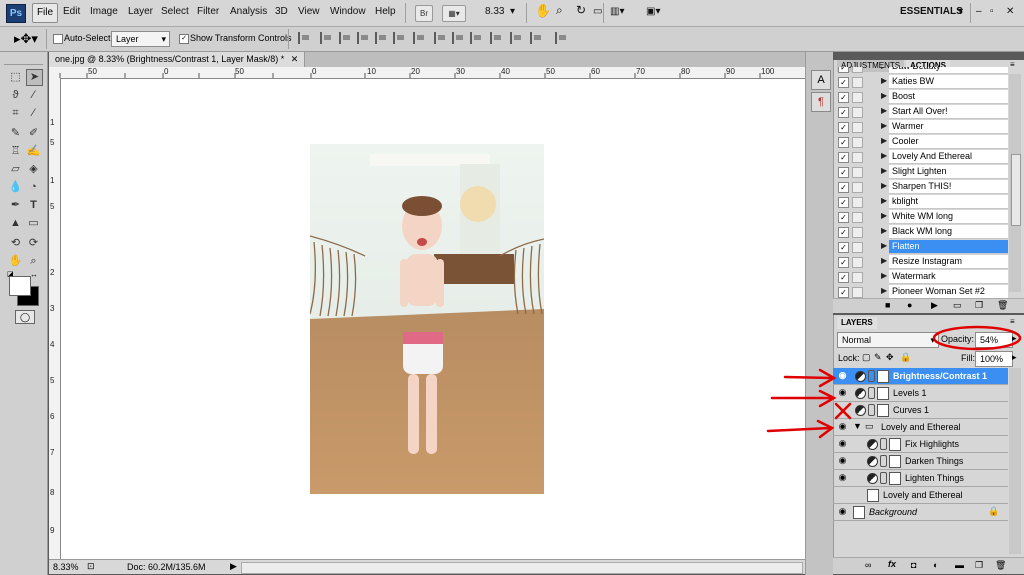 The height and width of the screenshot is (575, 1024). I want to click on action-item: ✓ ▶ Lovely And Ethereal, so click(920, 156).